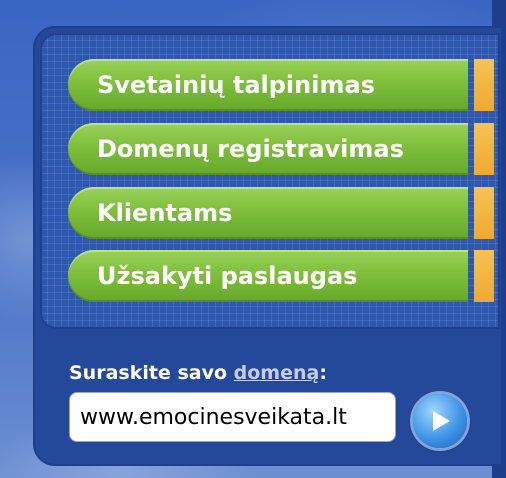 This screenshot has width=506, height=478. I want to click on nav-item-label: Užsakyti paslaugas, so click(227, 276).